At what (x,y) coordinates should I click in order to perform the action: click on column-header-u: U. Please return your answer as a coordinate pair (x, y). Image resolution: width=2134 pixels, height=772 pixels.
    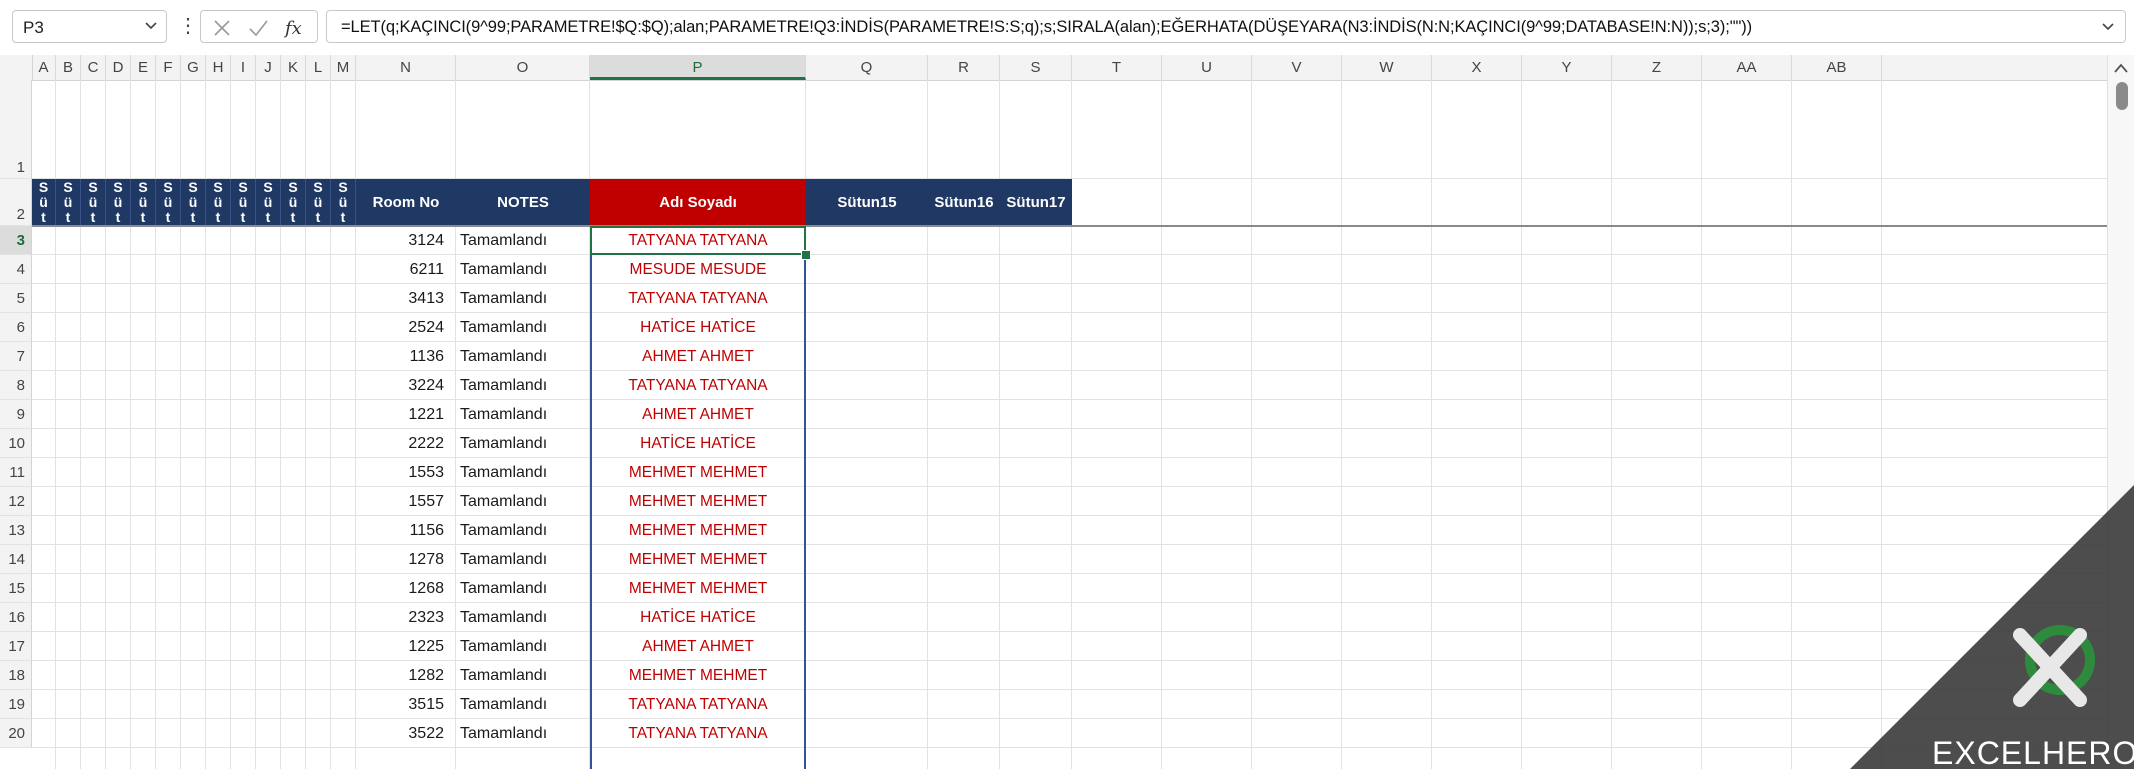
    Looking at the image, I should click on (1207, 67).